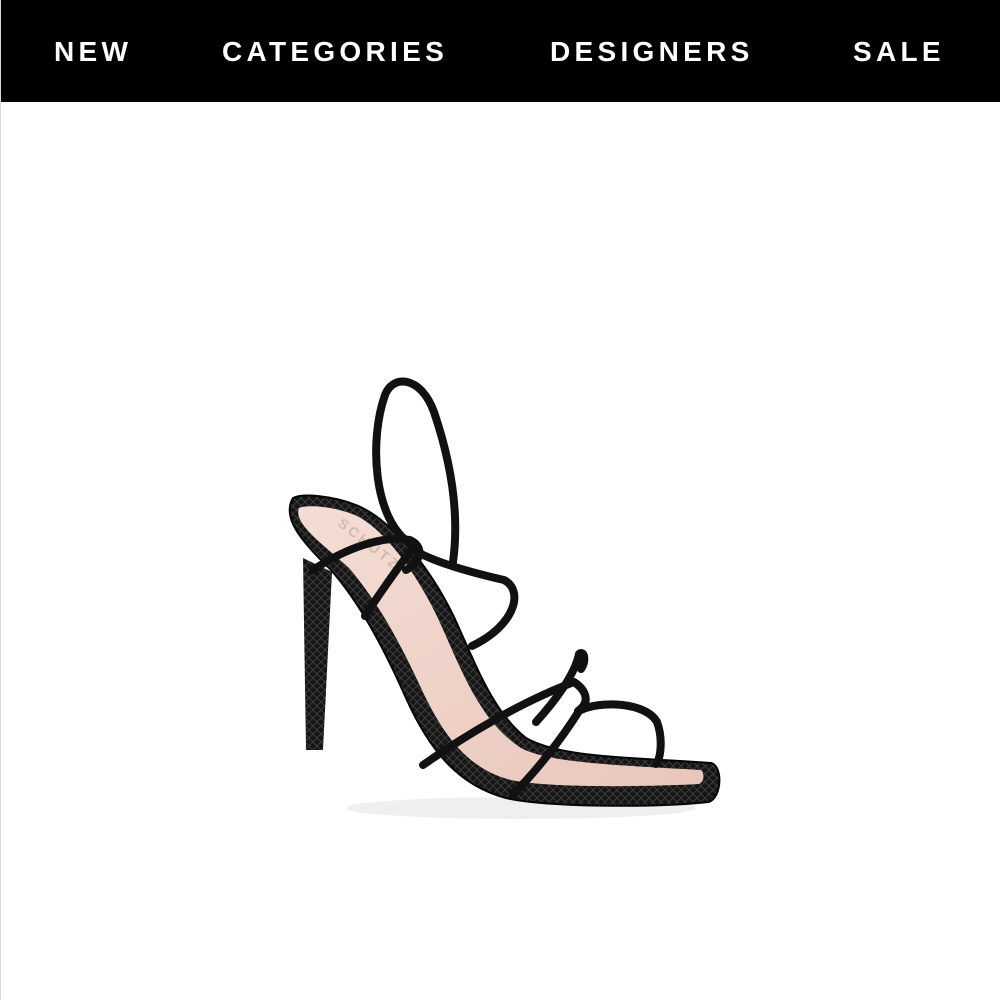 This screenshot has width=1000, height=1000. Describe the element at coordinates (500, 51) in the screenshot. I see `top-navigation: NEW CATEGORIES DESIGNERS SALE` at that location.